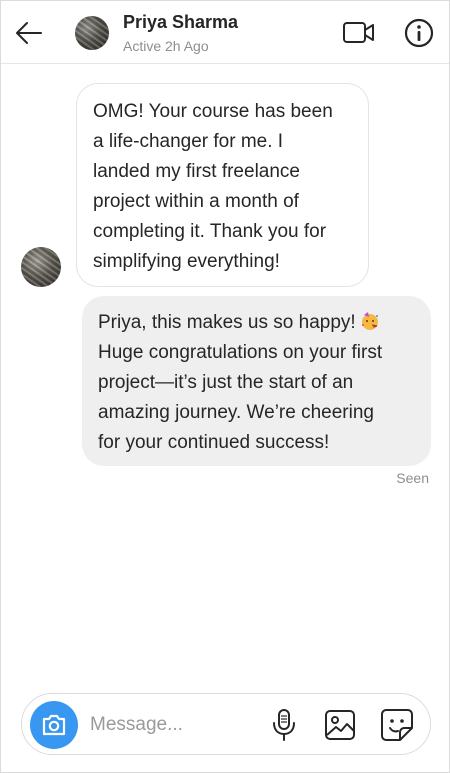 The height and width of the screenshot is (773, 450). Describe the element at coordinates (284, 725) in the screenshot. I see `microphone-icon` at that location.